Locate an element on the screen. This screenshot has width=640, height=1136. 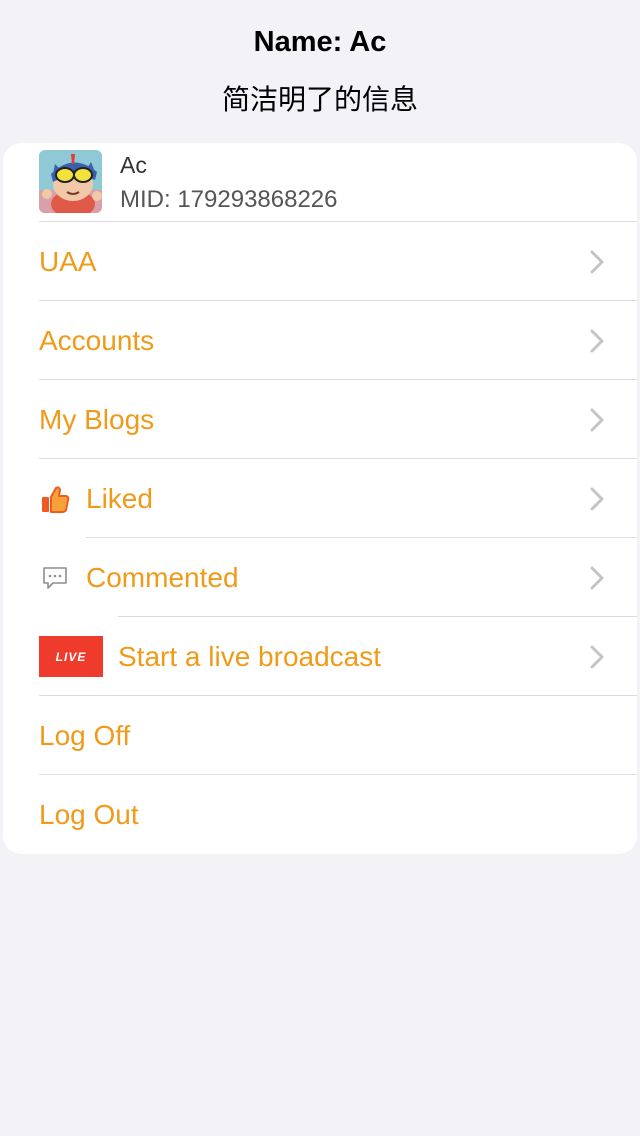
menu-item-label: Log Out is located at coordinates (89, 814).